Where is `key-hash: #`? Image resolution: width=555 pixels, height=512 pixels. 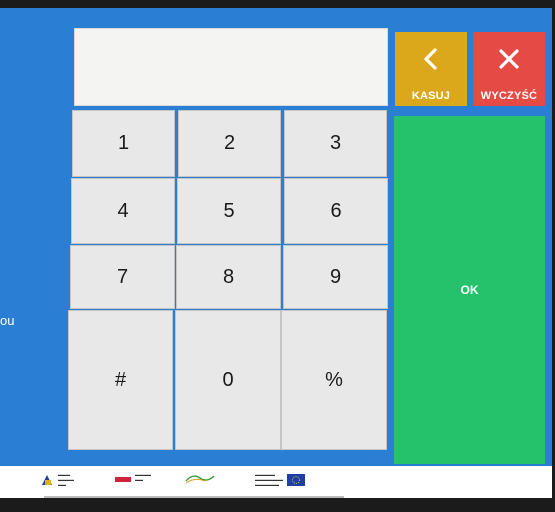 key-hash: # is located at coordinates (120, 380).